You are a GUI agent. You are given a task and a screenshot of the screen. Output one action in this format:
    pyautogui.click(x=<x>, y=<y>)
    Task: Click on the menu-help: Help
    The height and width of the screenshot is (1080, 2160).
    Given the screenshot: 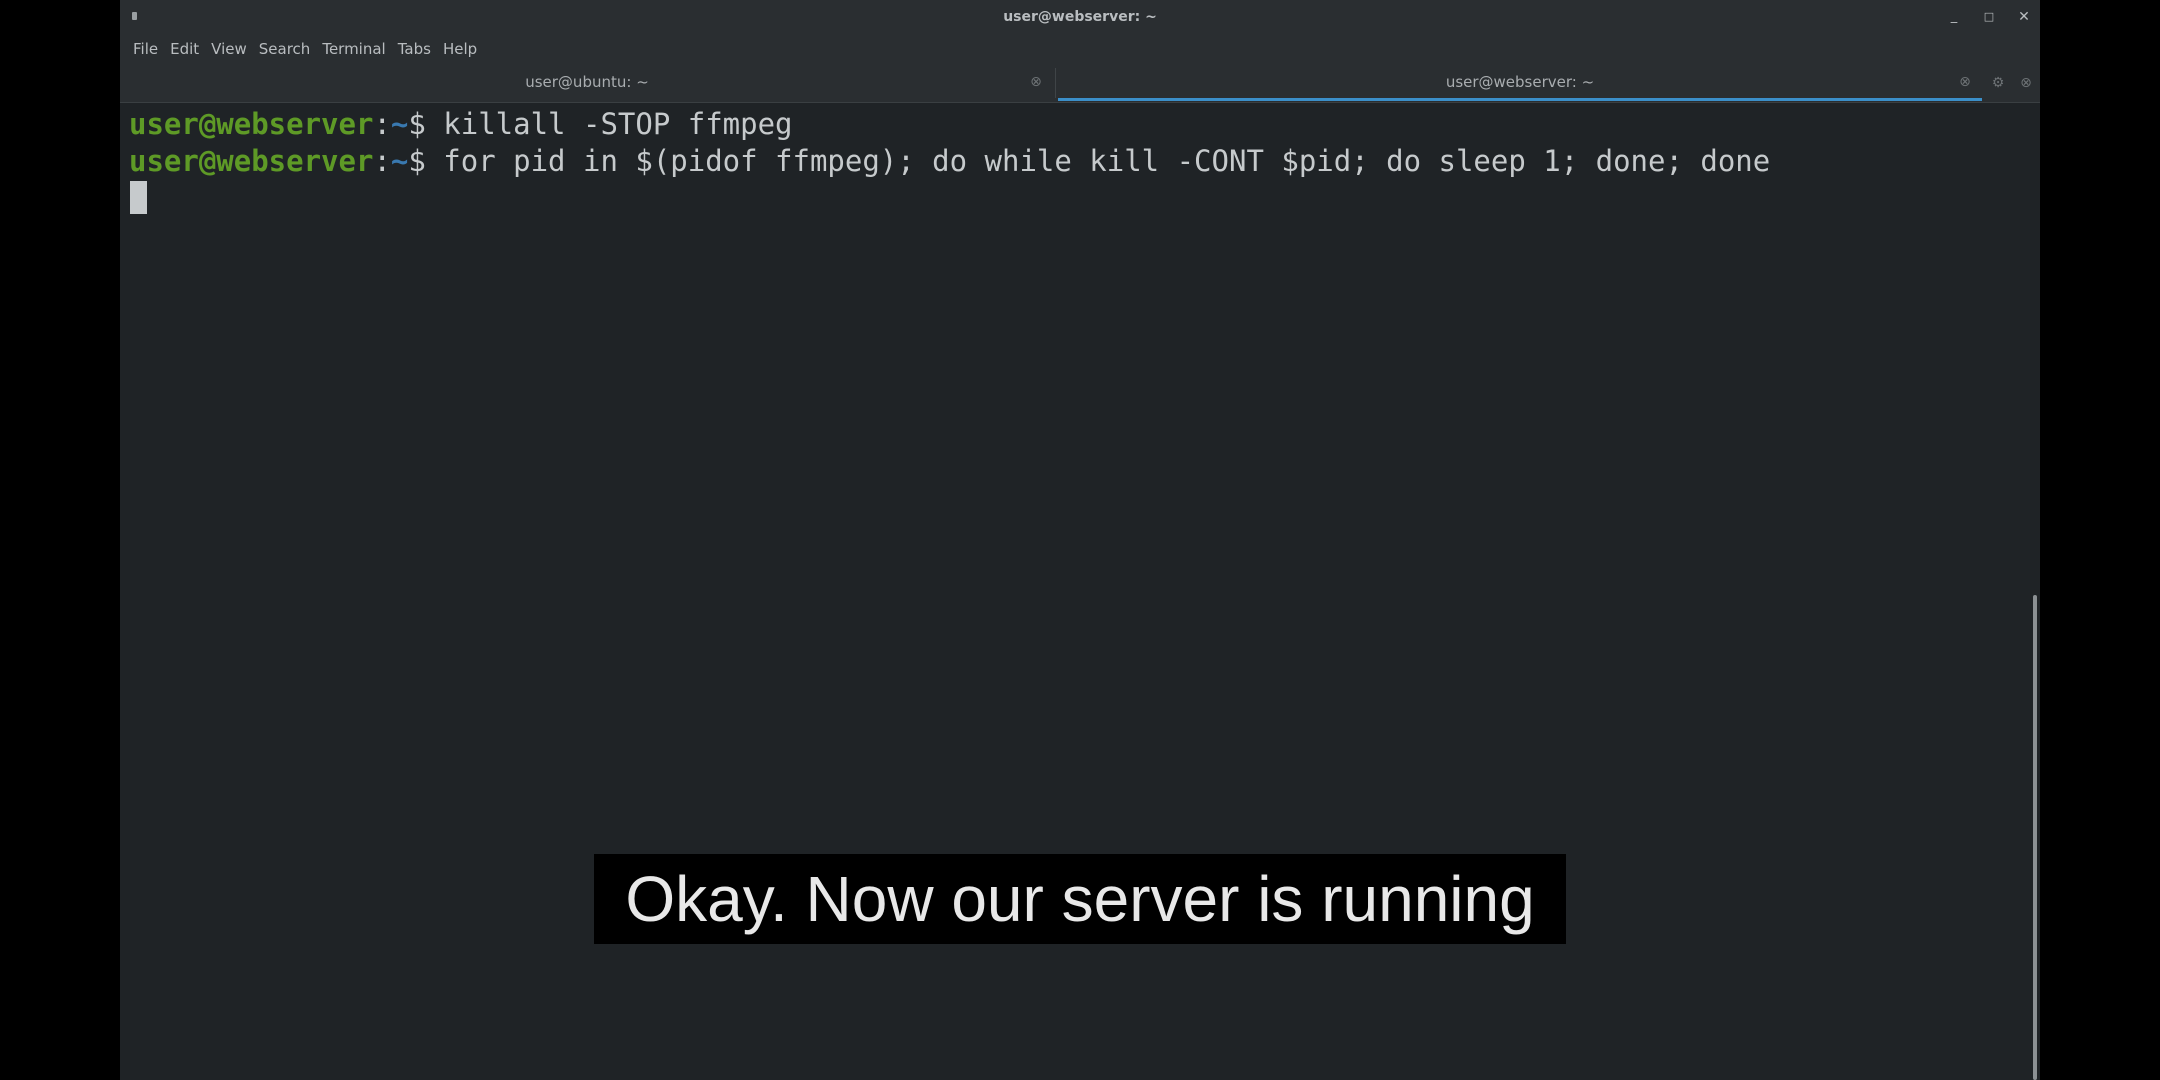 What is the action you would take?
    pyautogui.click(x=460, y=49)
    